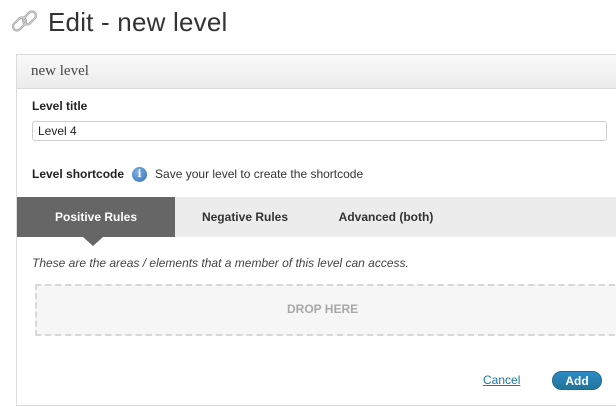 The height and width of the screenshot is (406, 616). What do you see at coordinates (316, 72) in the screenshot?
I see `panel-heading: new level` at bounding box center [316, 72].